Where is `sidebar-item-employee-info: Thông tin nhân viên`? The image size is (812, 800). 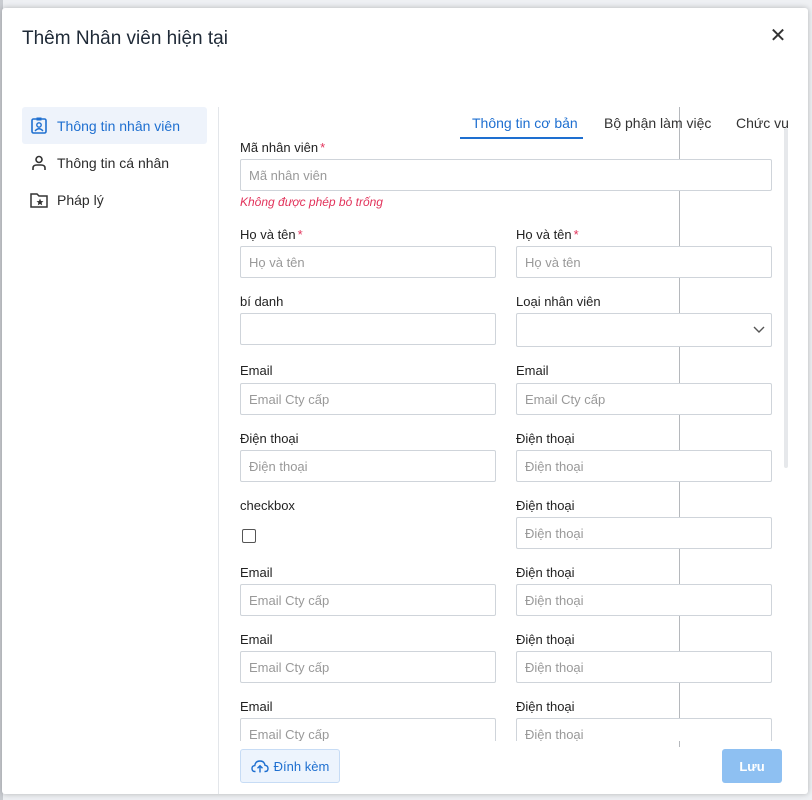 sidebar-item-employee-info: Thông tin nhân viên is located at coordinates (114, 125).